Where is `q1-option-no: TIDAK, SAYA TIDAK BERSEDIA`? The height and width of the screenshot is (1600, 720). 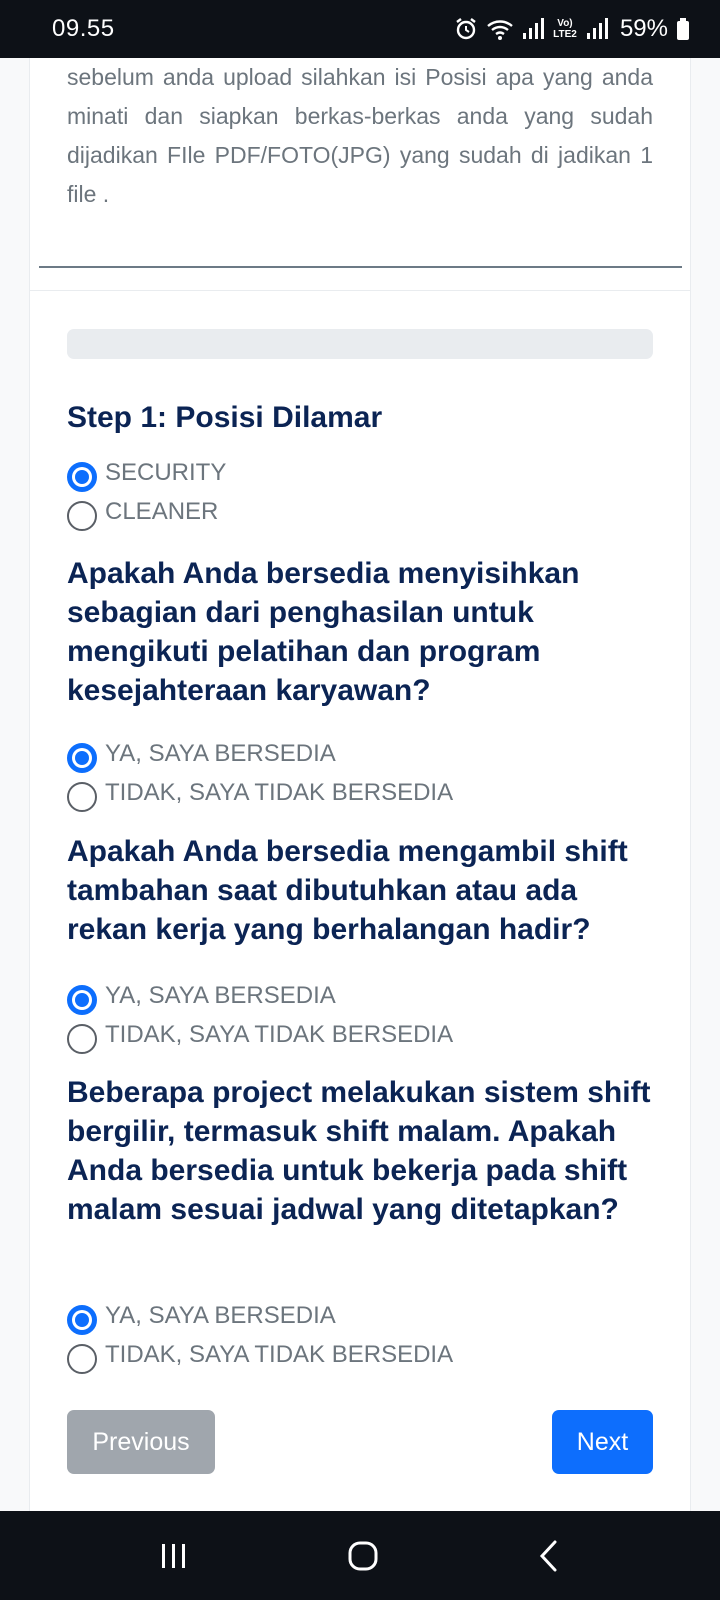 q1-option-no: TIDAK, SAYA TIDAK BERSEDIA is located at coordinates (260, 793).